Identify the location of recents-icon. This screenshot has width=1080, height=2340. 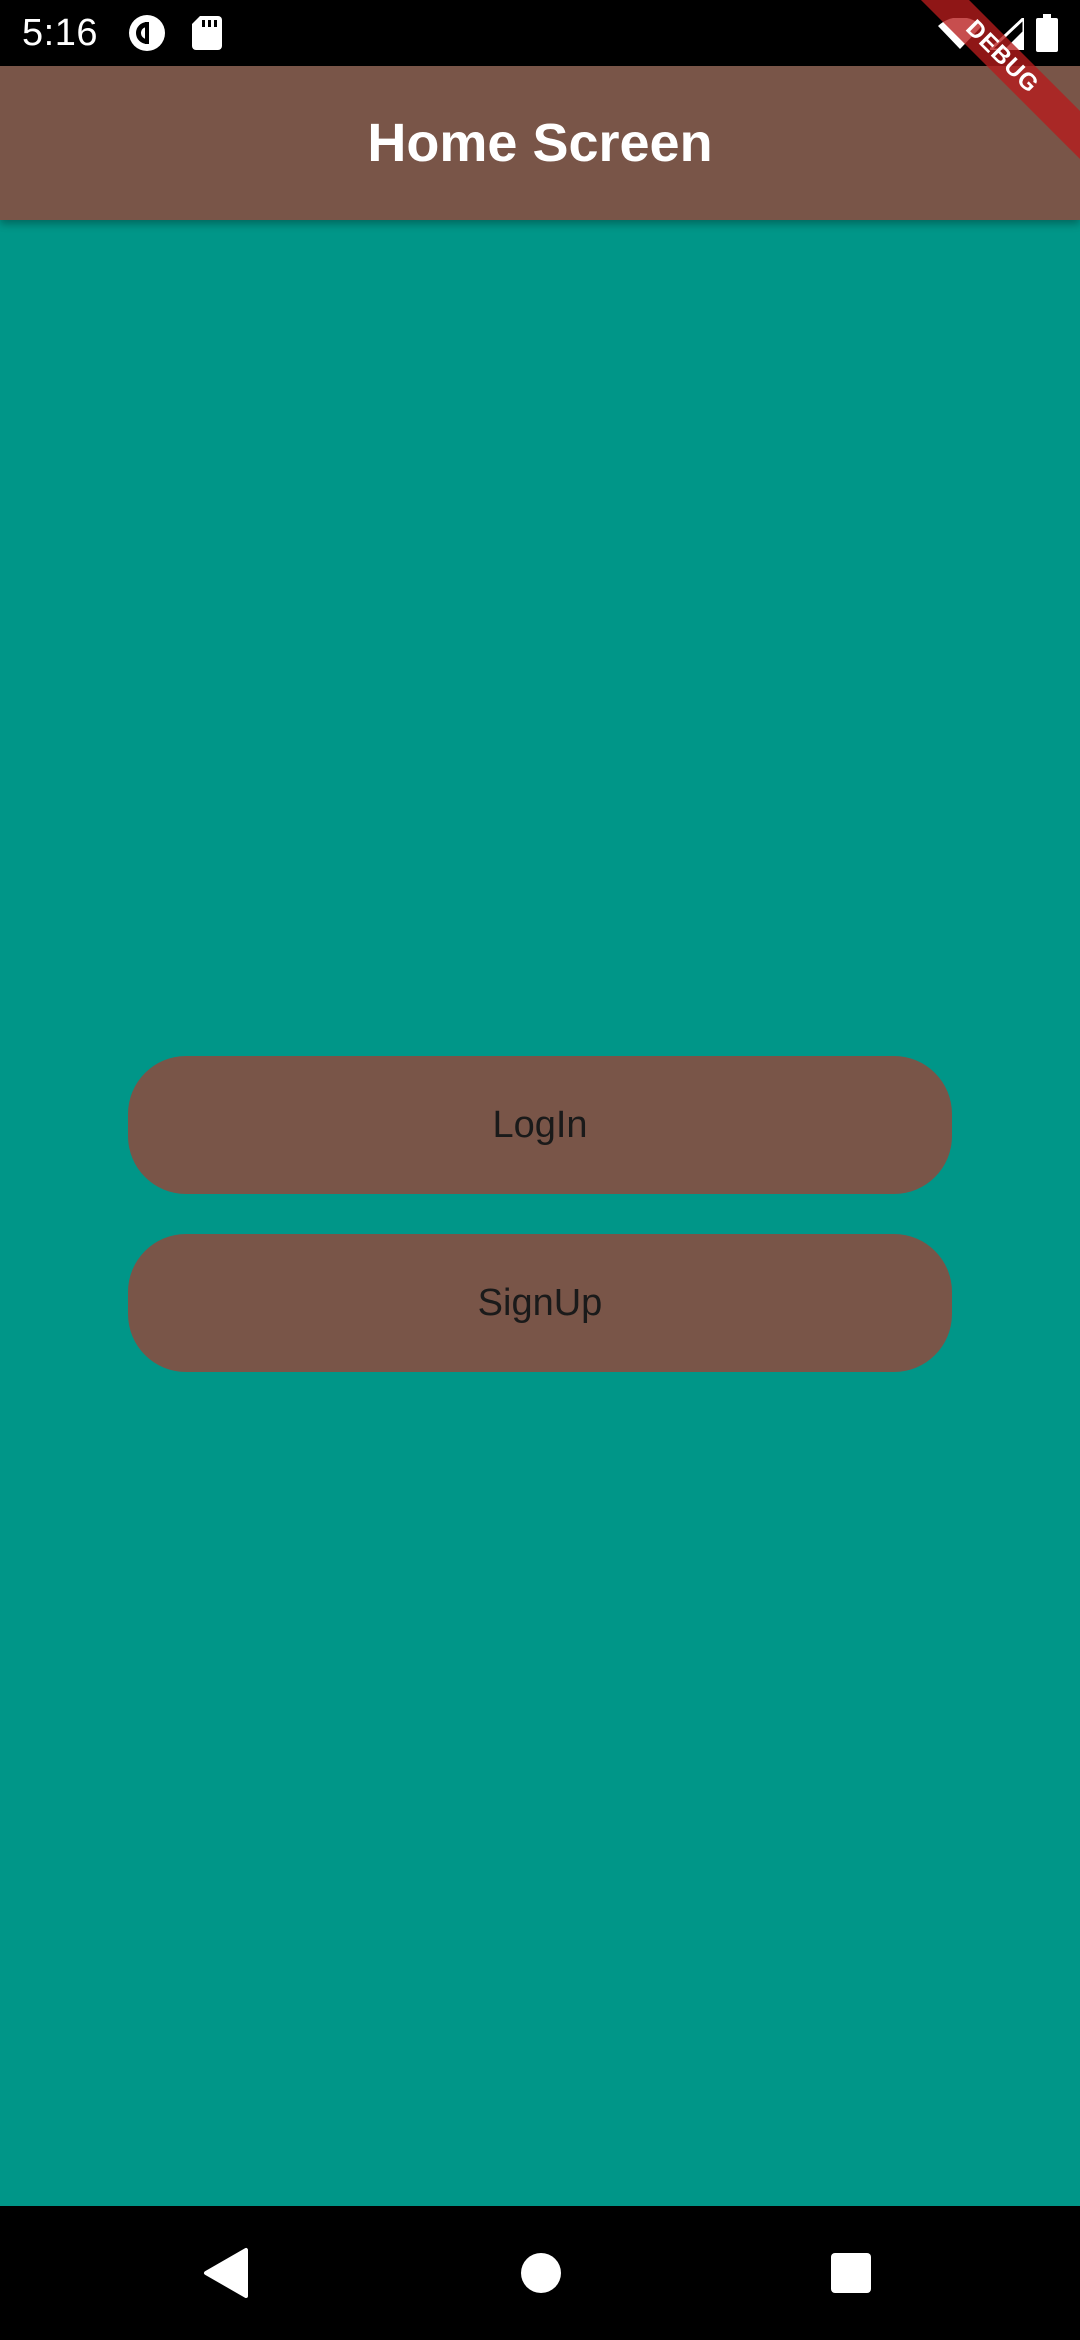
(851, 2273).